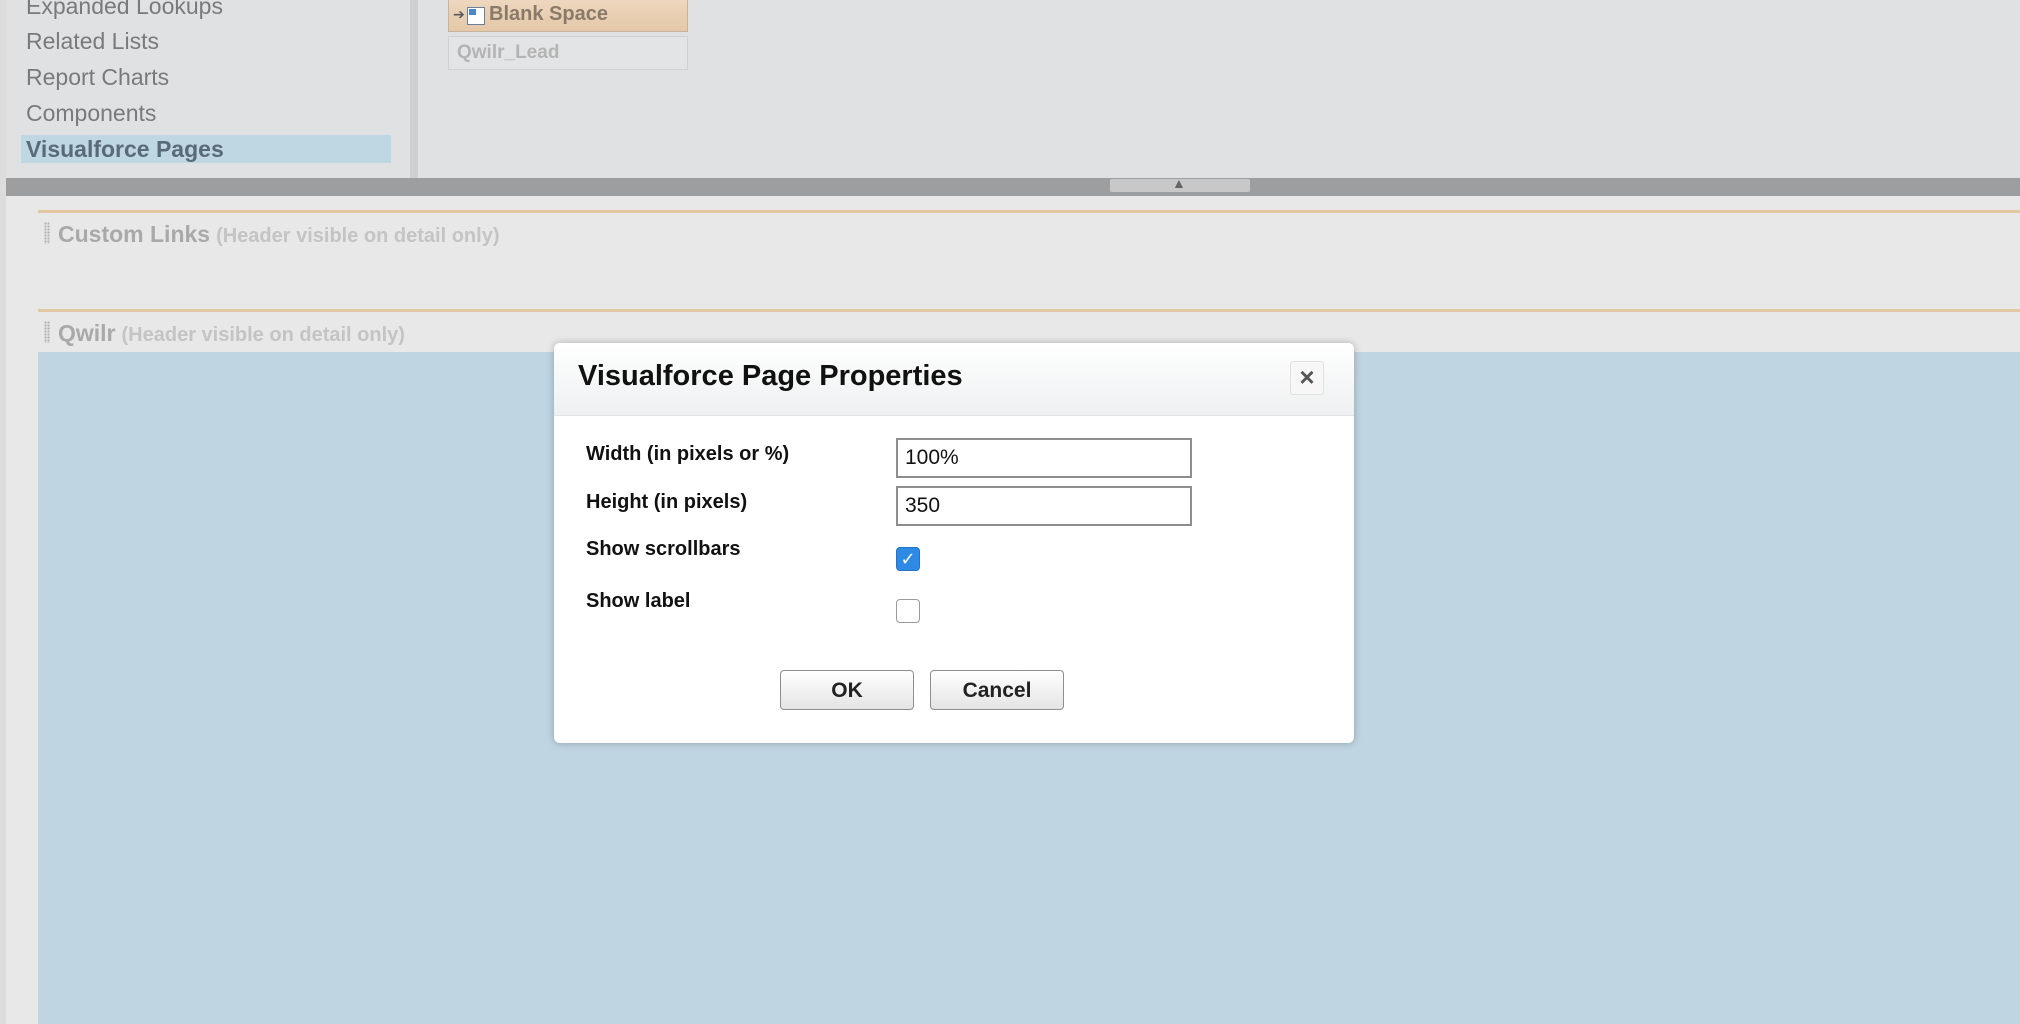 Image resolution: width=2020 pixels, height=1024 pixels. Describe the element at coordinates (459, 14) in the screenshot. I see `drag-arrow-icon: ➔` at that location.